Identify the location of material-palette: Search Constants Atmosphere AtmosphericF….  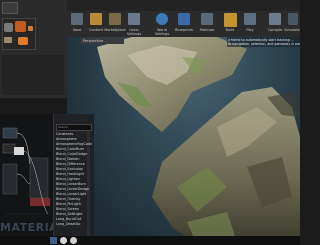
(73, 179).